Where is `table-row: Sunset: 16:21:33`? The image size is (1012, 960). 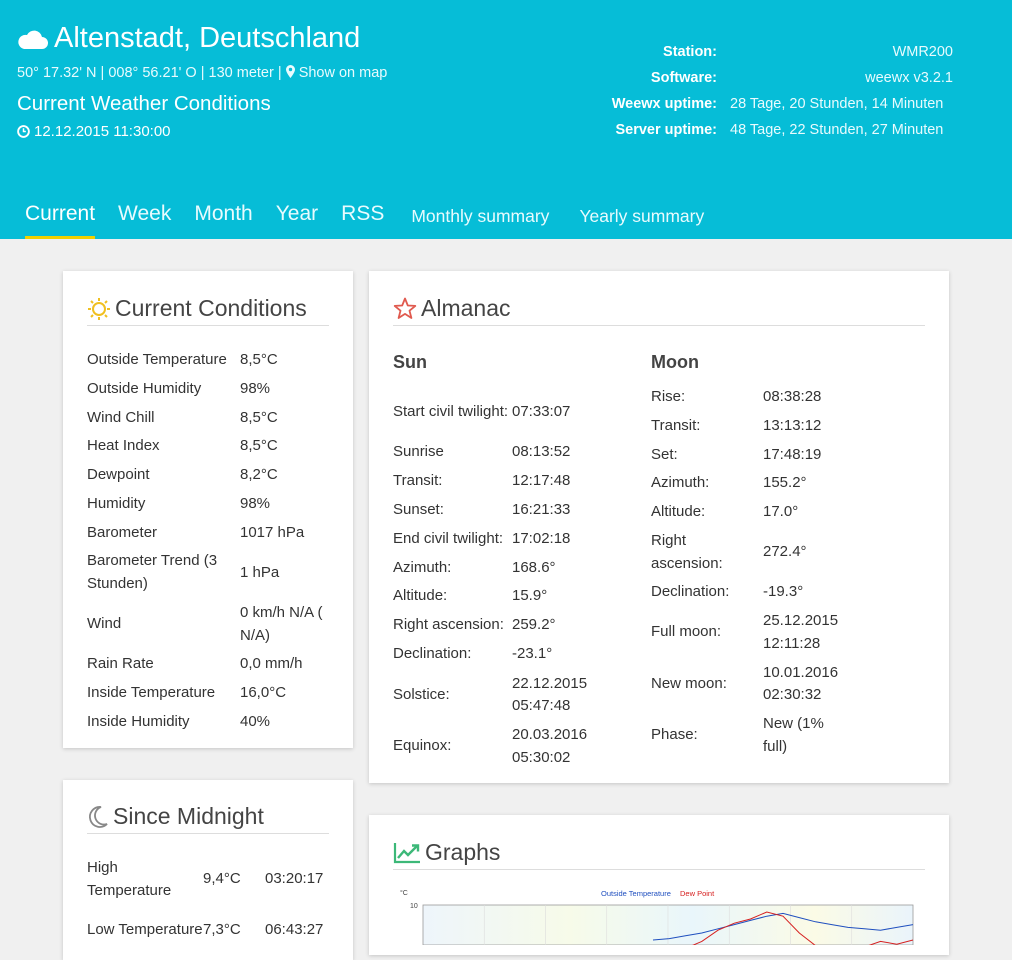
table-row: Sunset: 16:21:33 is located at coordinates (513, 510).